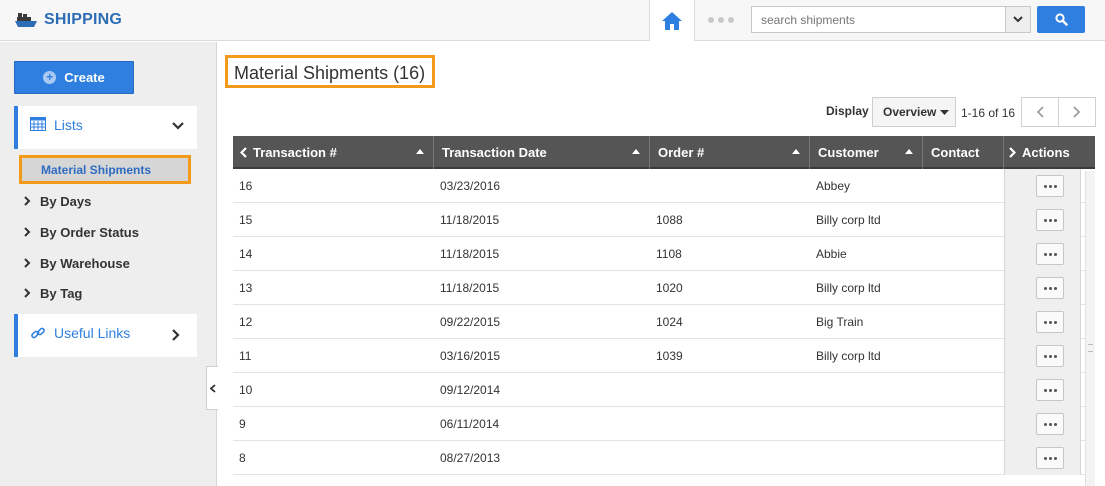  Describe the element at coordinates (848, 152) in the screenshot. I see `column-label: Customer` at that location.